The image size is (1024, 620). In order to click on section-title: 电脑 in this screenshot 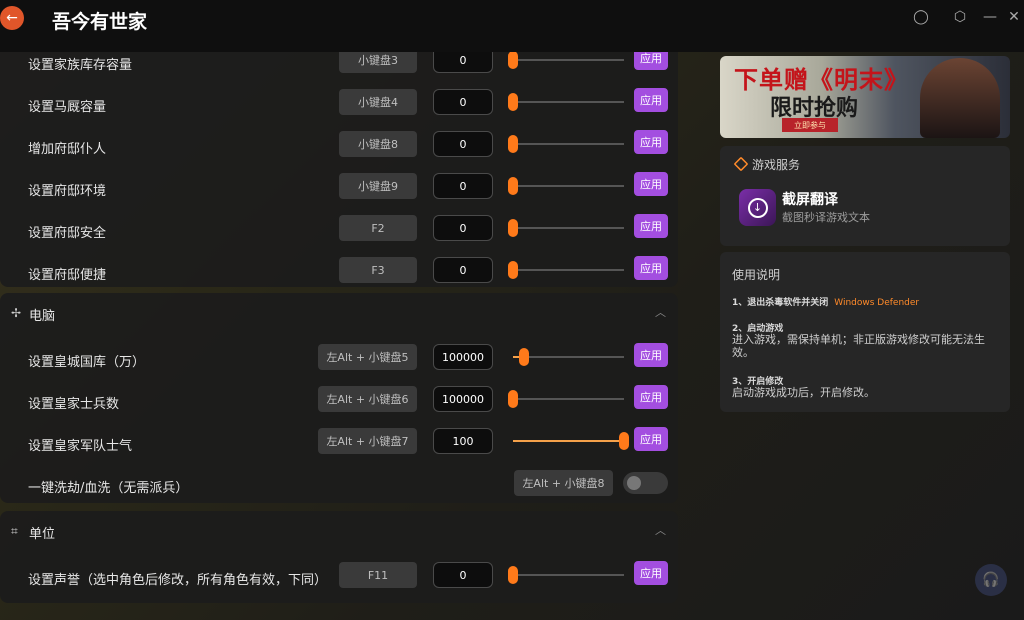, I will do `click(42, 316)`.